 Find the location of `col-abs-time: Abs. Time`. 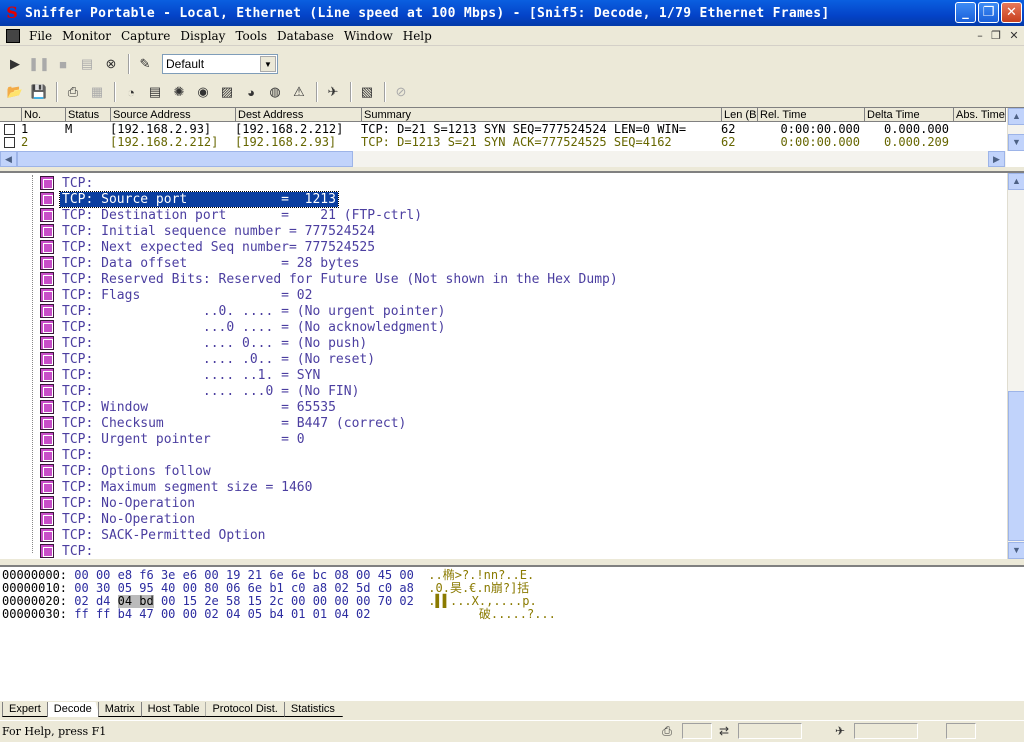

col-abs-time: Abs. Time is located at coordinates (980, 114).